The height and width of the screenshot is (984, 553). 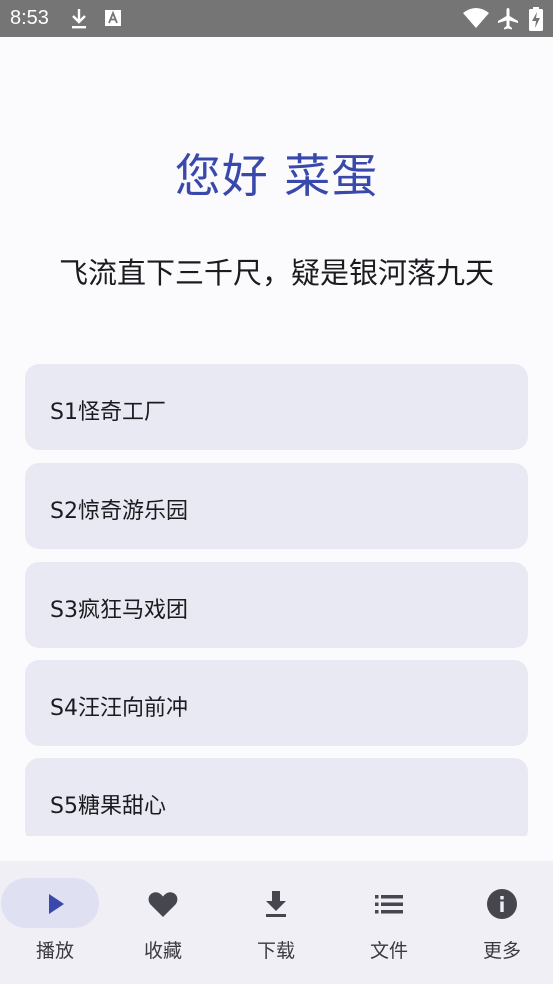 I want to click on list-item-label: S5糖果甜心, so click(x=108, y=806).